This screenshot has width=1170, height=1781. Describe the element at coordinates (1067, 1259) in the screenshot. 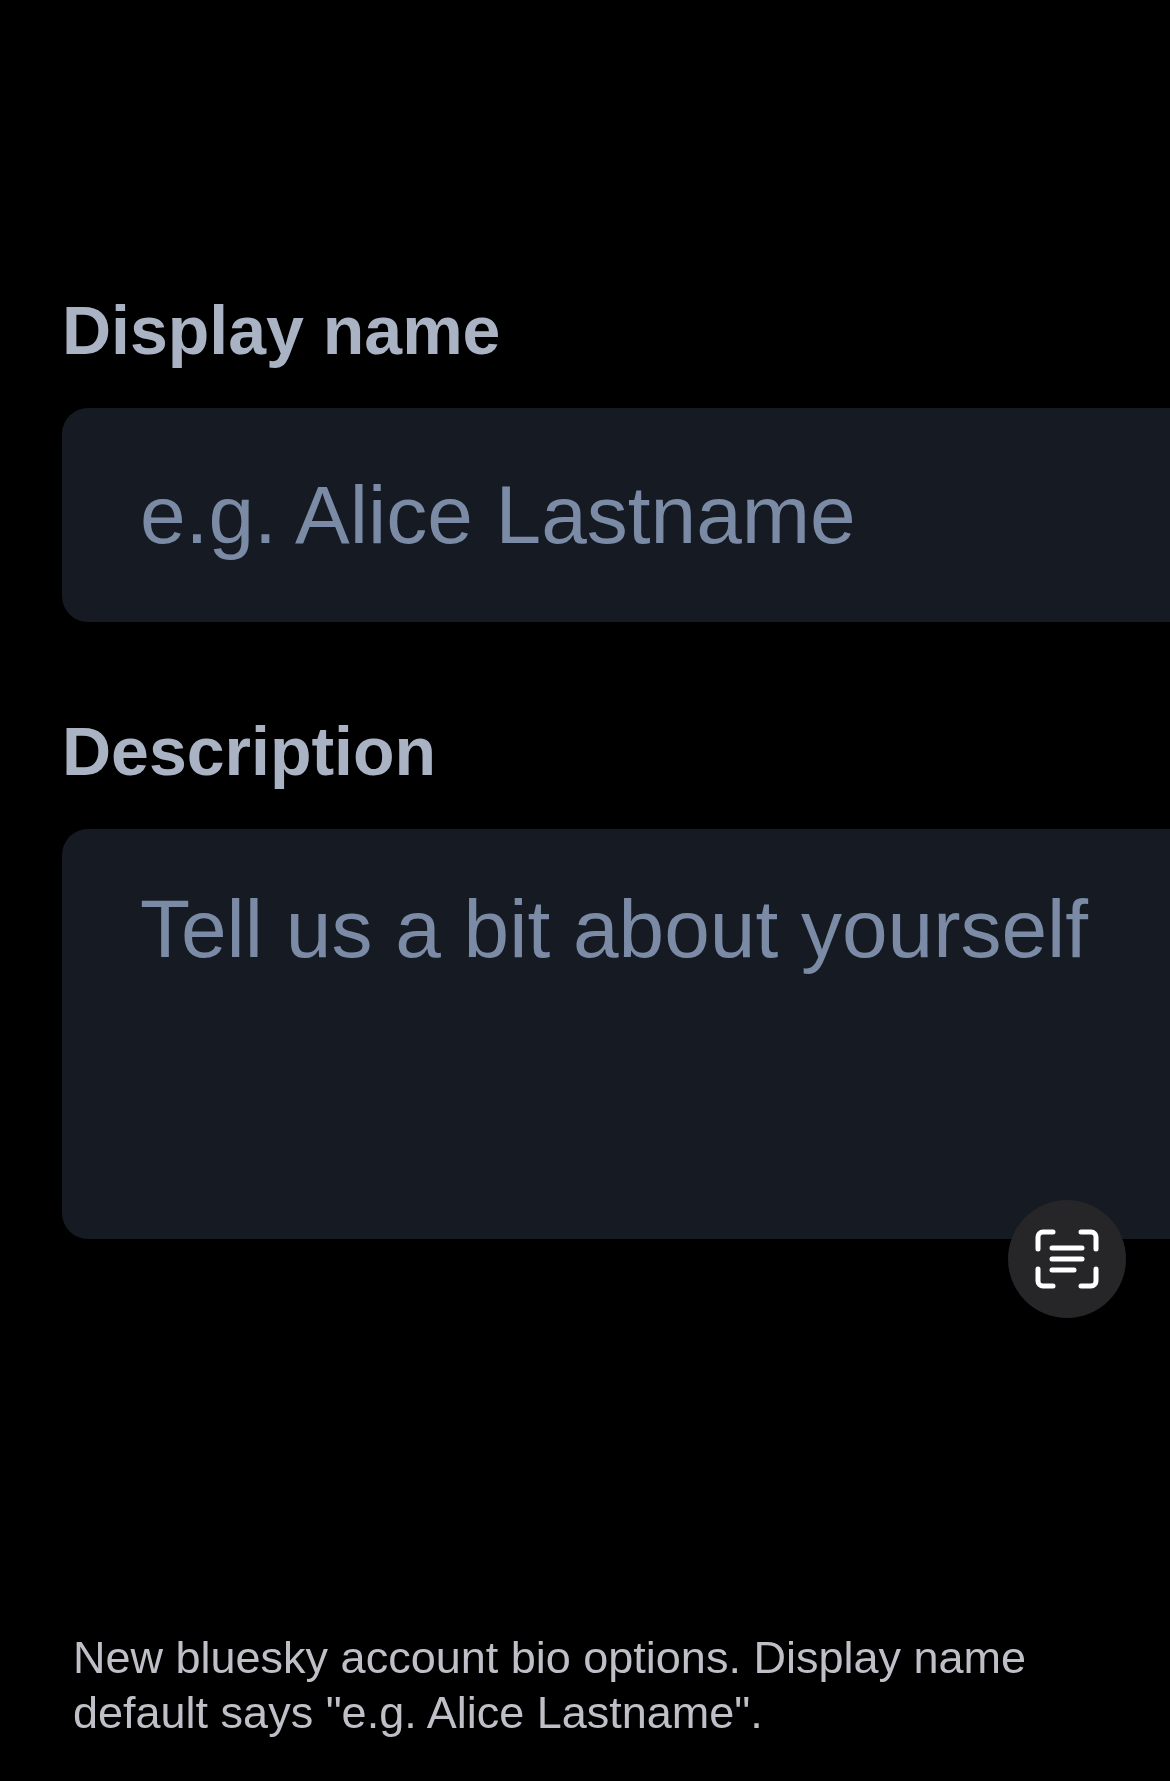

I see `text-scan-icon` at that location.